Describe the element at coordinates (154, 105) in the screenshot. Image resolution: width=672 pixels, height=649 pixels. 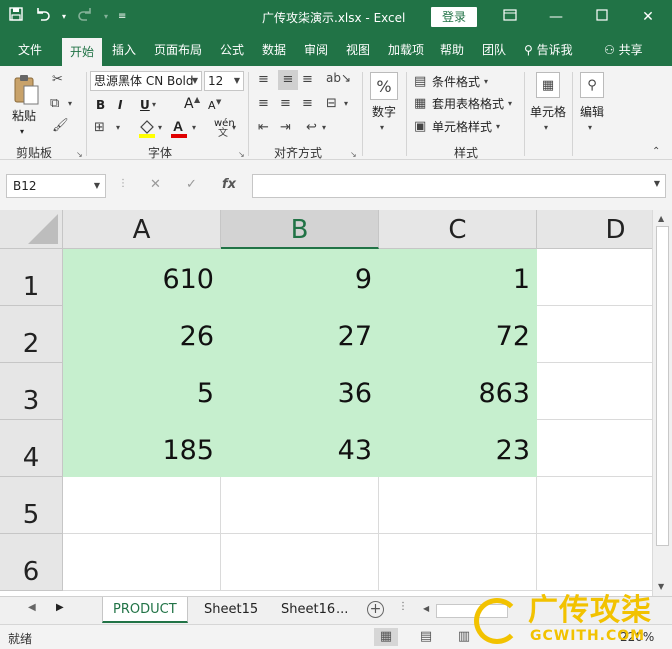
I see `underline-dropdown-icon: ▾` at that location.